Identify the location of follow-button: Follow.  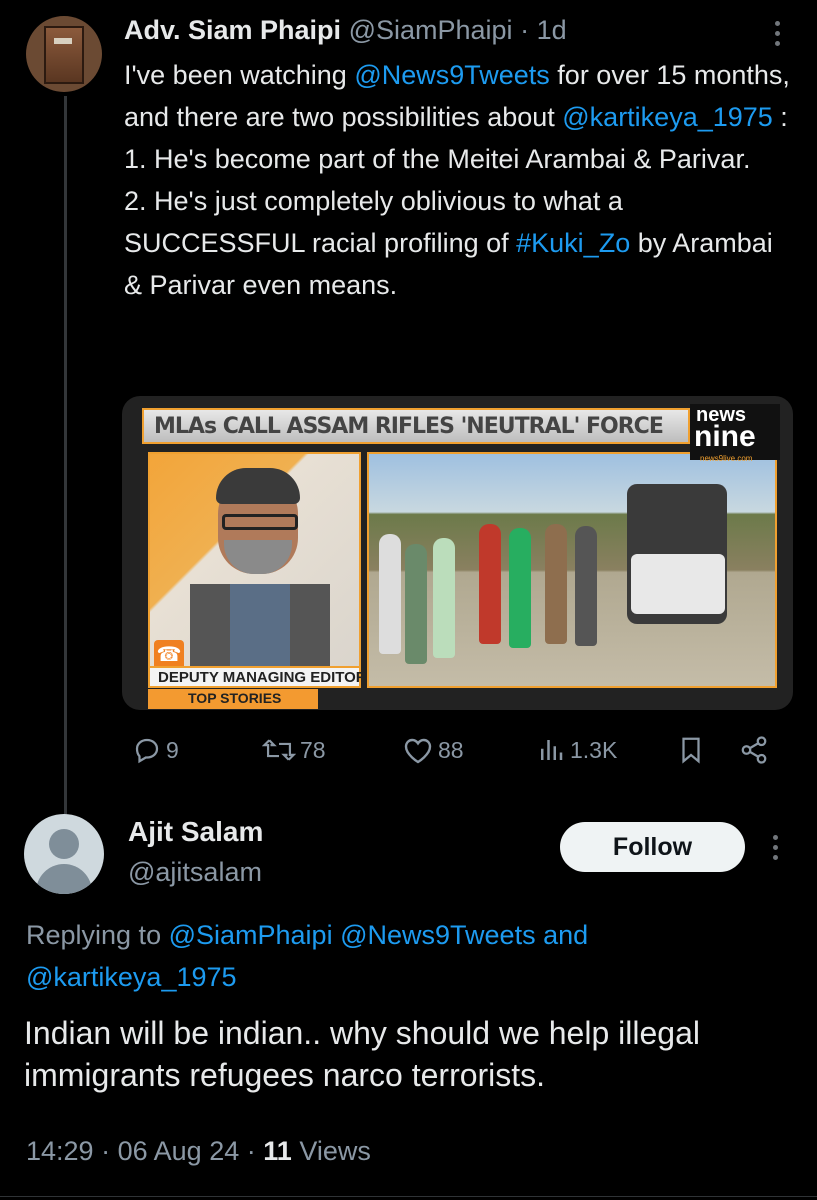
(652, 847).